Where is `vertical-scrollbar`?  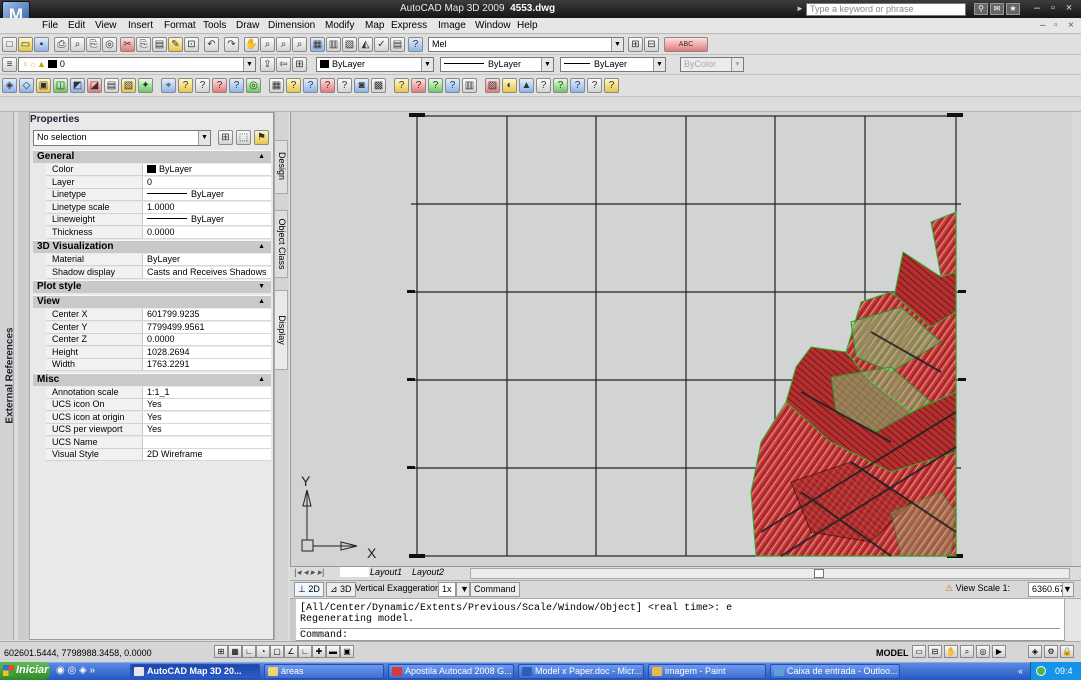
vertical-scrollbar is located at coordinates (1076, 339).